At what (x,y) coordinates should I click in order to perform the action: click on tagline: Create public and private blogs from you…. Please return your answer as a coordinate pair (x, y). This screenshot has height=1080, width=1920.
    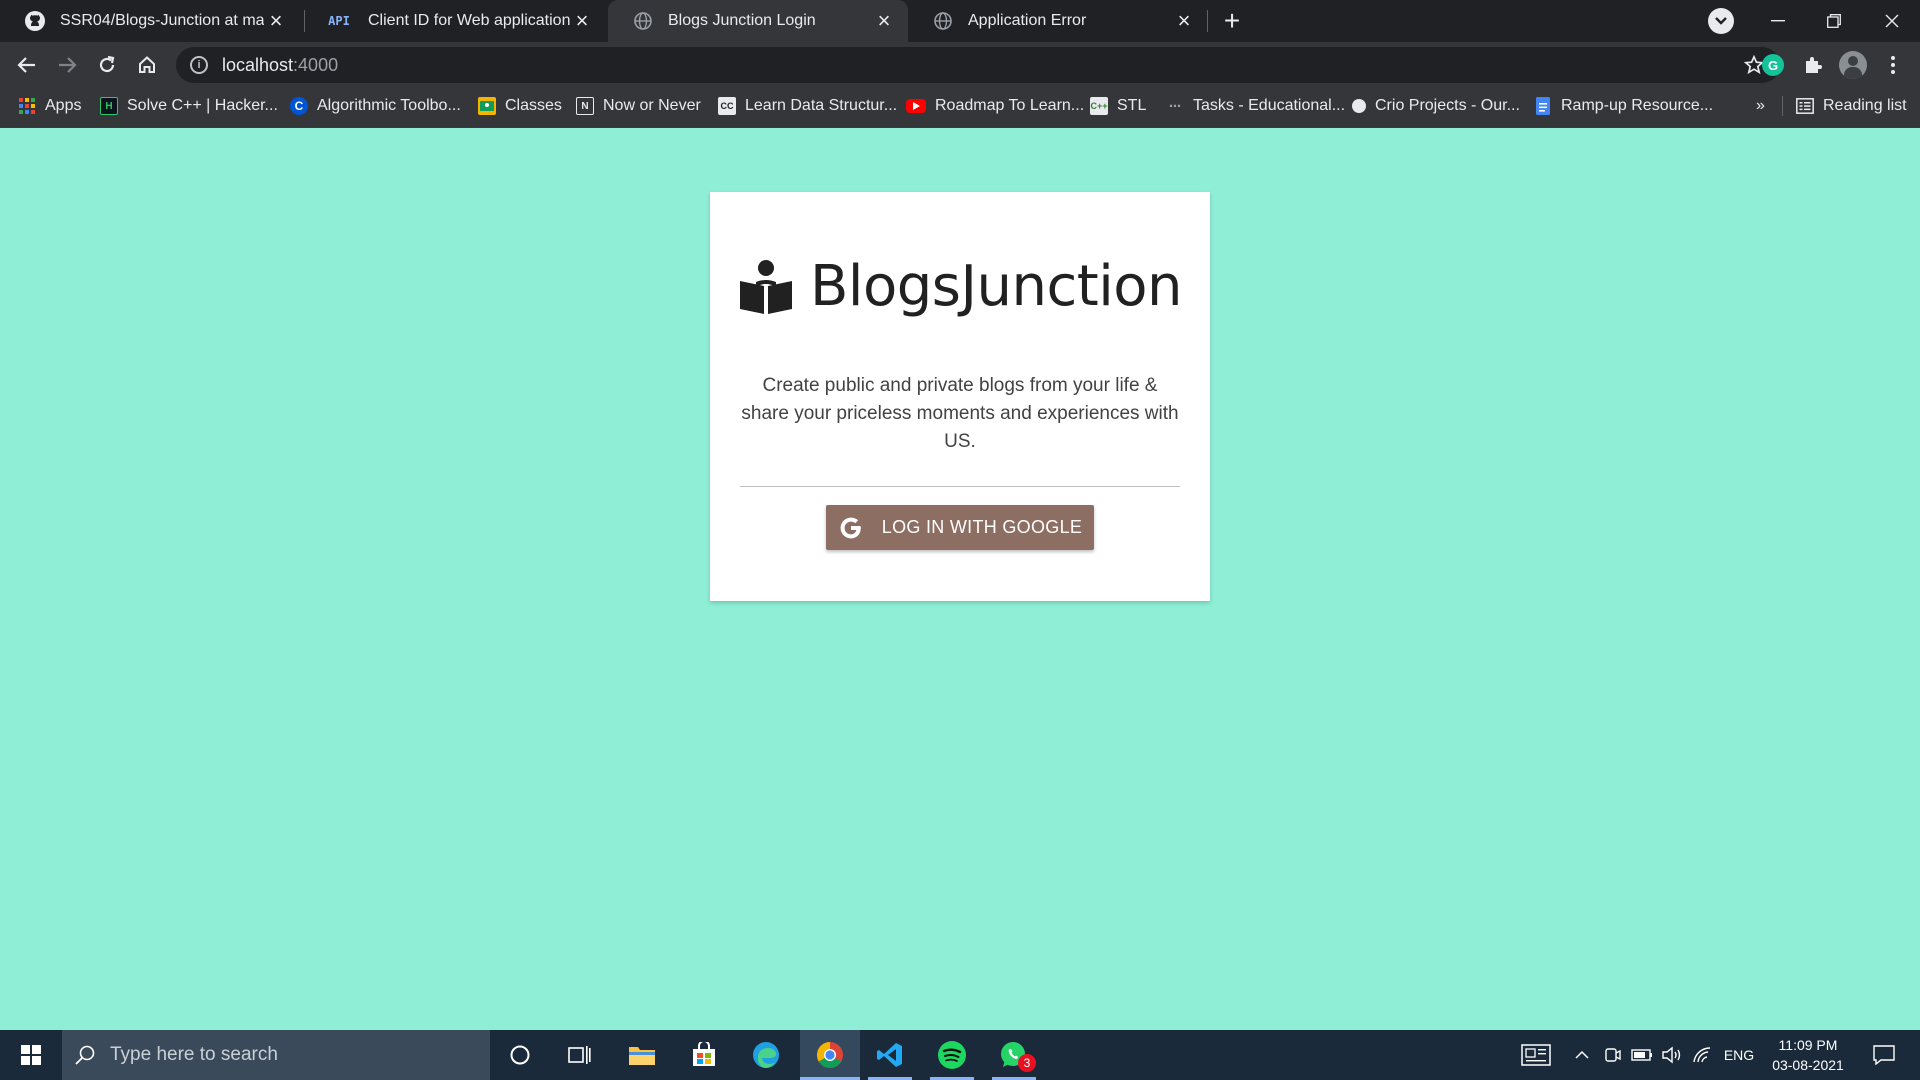
    Looking at the image, I should click on (960, 413).